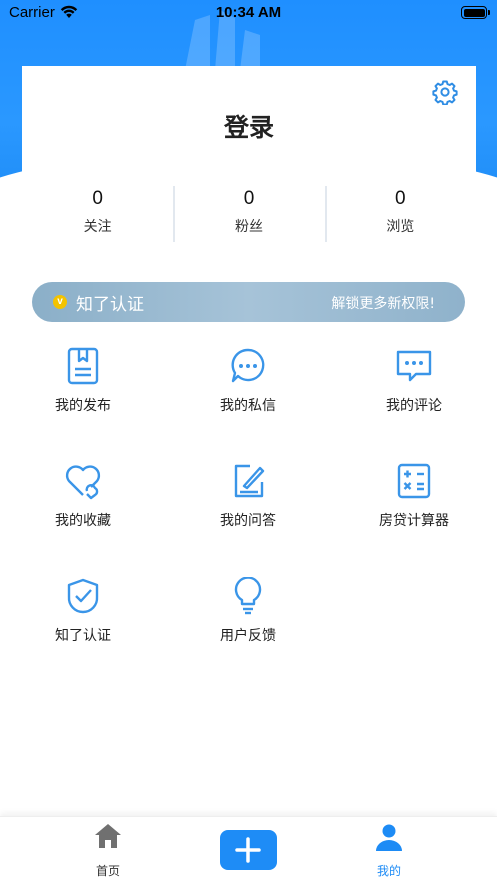 Image resolution: width=497 pixels, height=883 pixels. What do you see at coordinates (60, 302) in the screenshot?
I see `v-badge-icon: v` at bounding box center [60, 302].